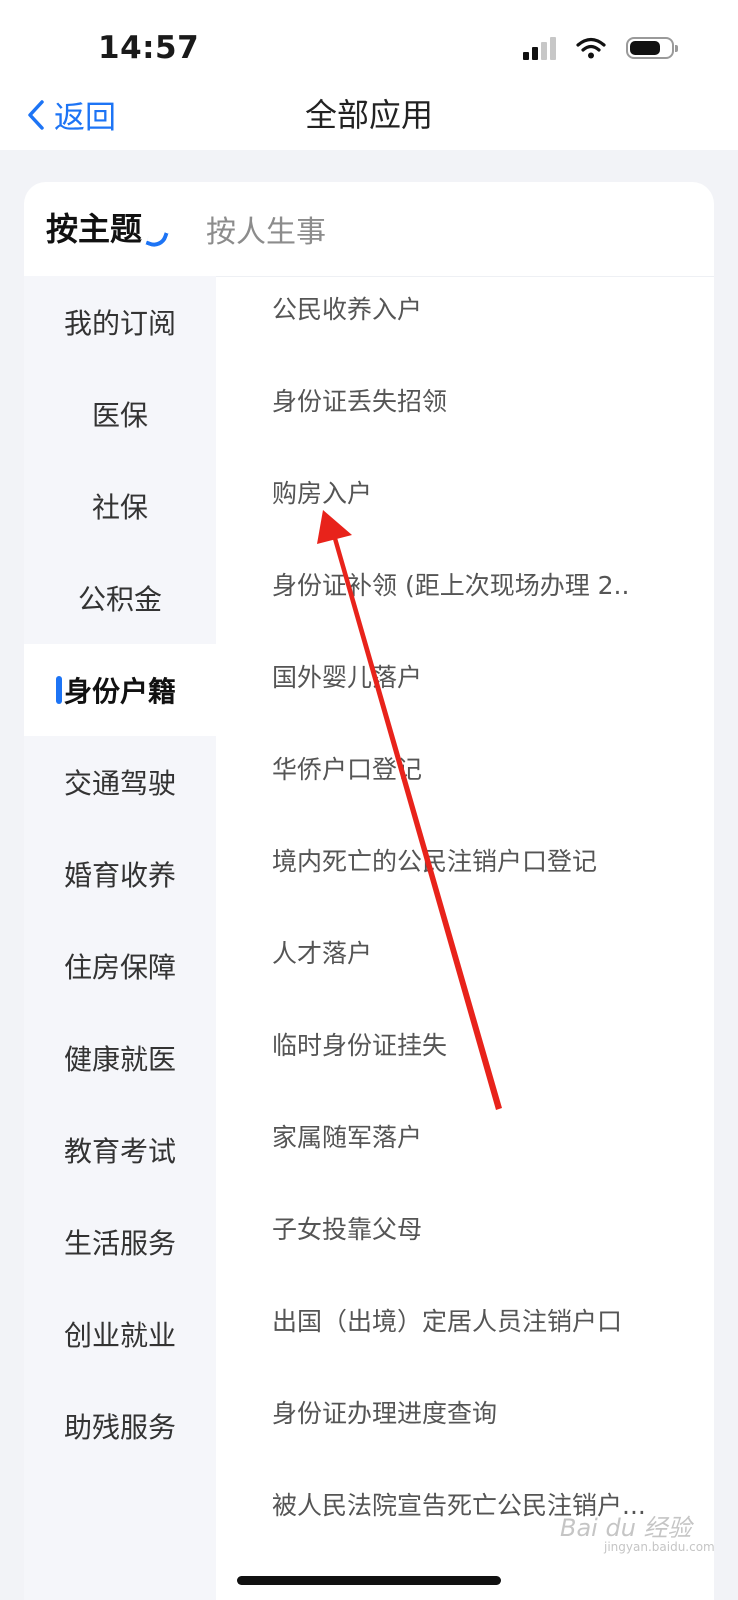  I want to click on watermark-logo: Bai du 经验, so click(626, 1528).